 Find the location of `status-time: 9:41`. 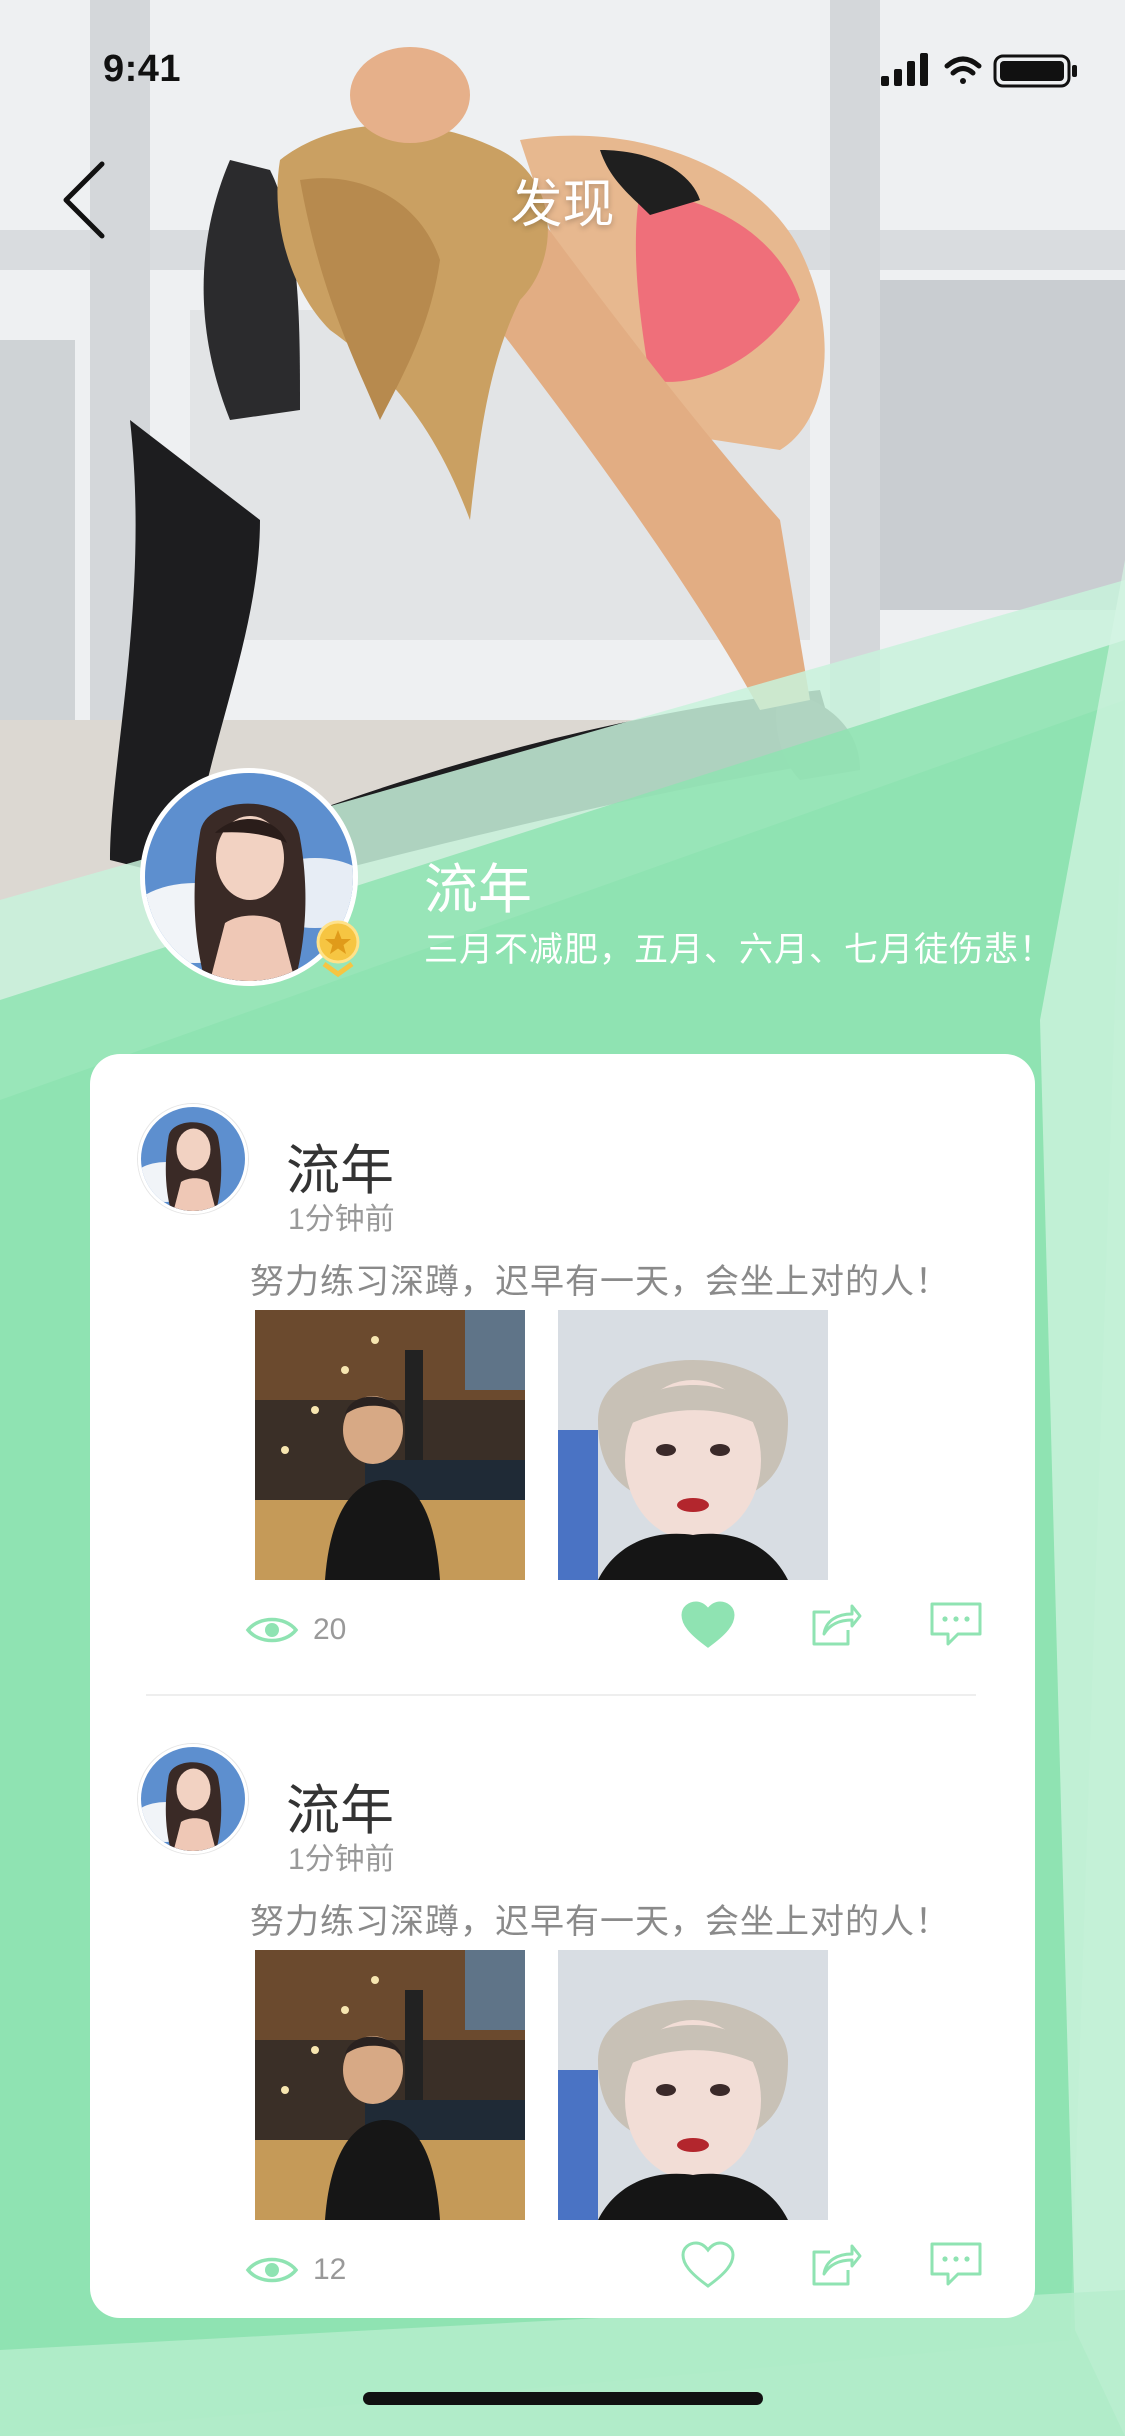

status-time: 9:41 is located at coordinates (142, 69).